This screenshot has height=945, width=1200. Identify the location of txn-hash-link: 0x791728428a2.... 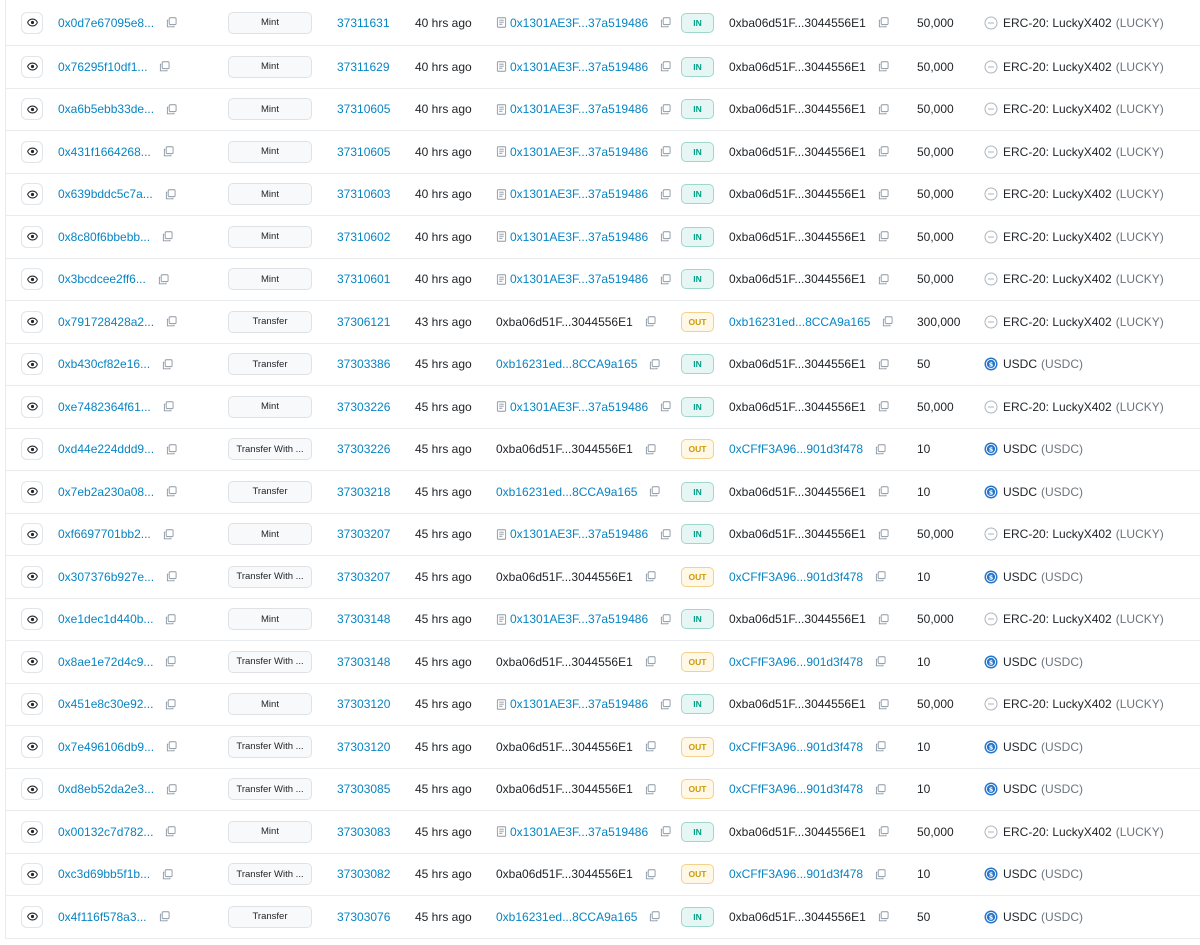
(106, 322).